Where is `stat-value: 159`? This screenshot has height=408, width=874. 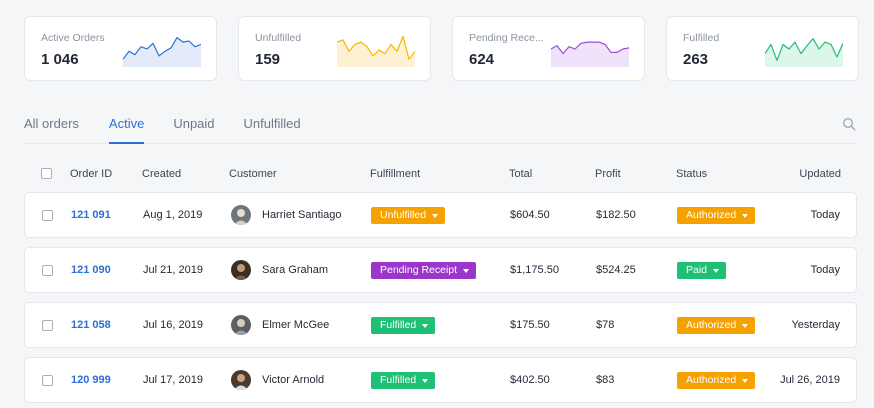 stat-value: 159 is located at coordinates (268, 59).